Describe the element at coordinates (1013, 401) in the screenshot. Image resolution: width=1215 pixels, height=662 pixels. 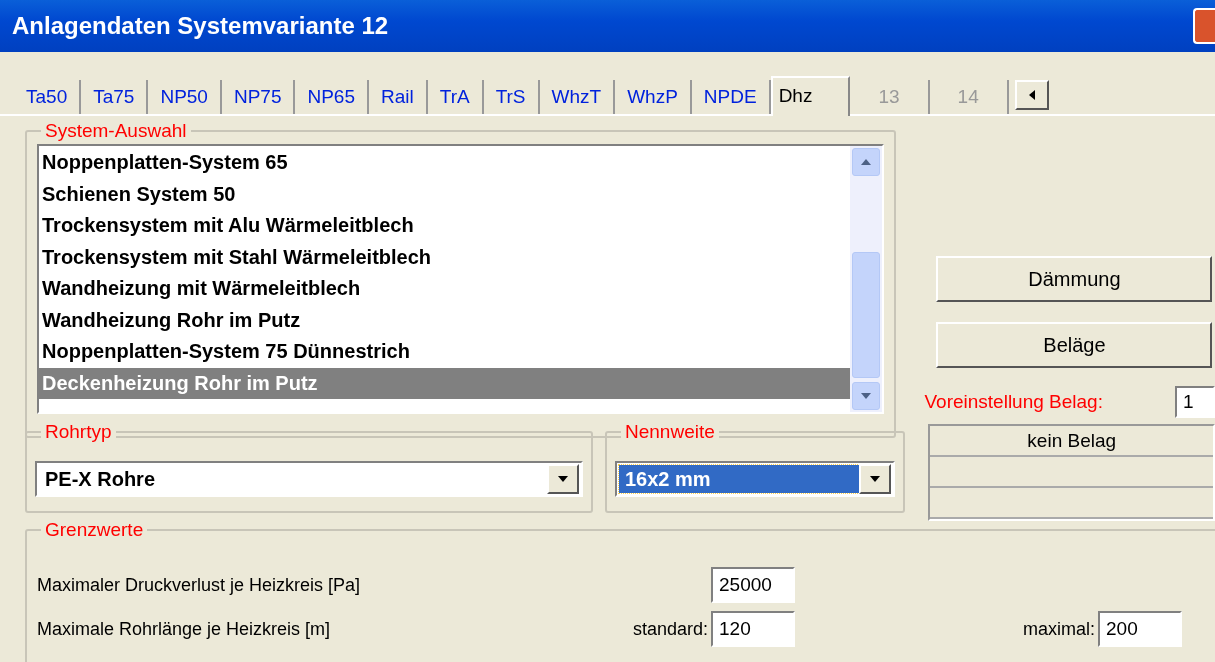
I see `field-label: Voreinstellung Belag:` at that location.